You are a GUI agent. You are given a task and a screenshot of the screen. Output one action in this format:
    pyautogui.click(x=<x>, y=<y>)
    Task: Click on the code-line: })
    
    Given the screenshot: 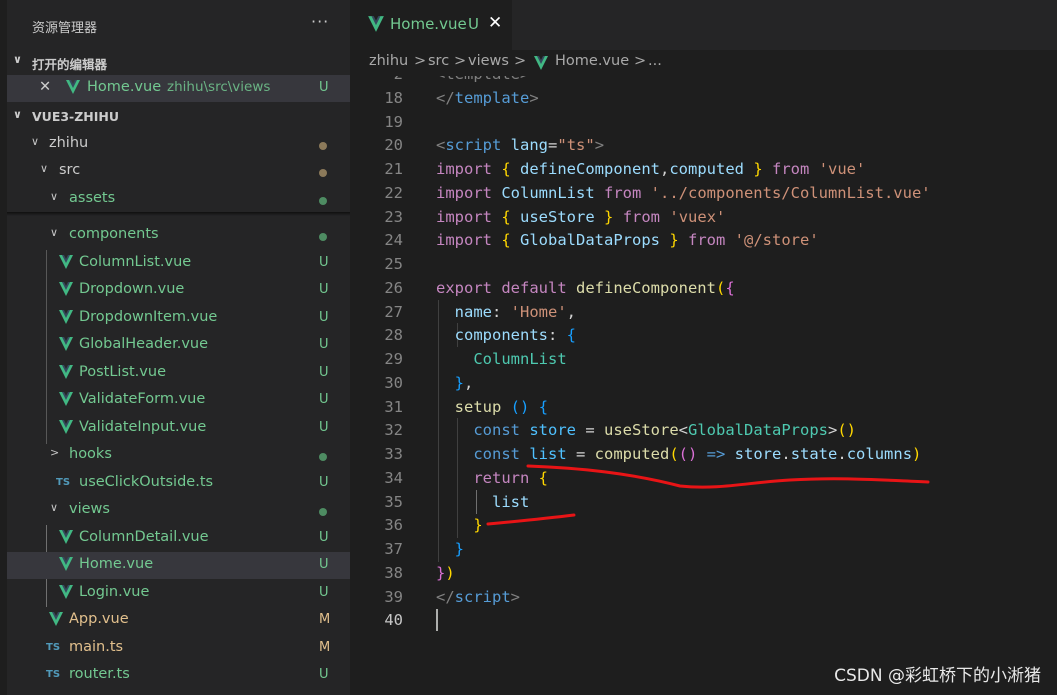 What is the action you would take?
    pyautogui.click(x=445, y=573)
    